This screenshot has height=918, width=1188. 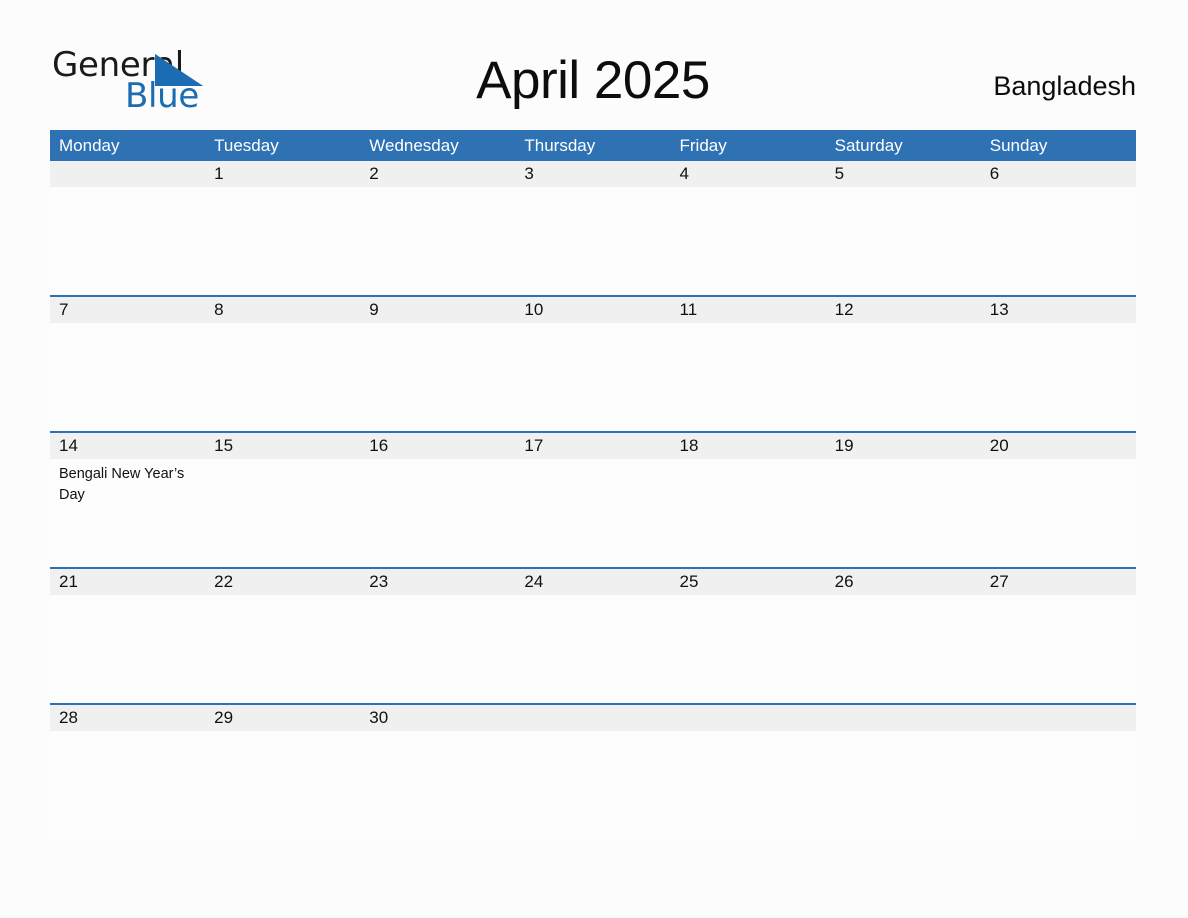 What do you see at coordinates (437, 582) in the screenshot?
I see `day-number: 23` at bounding box center [437, 582].